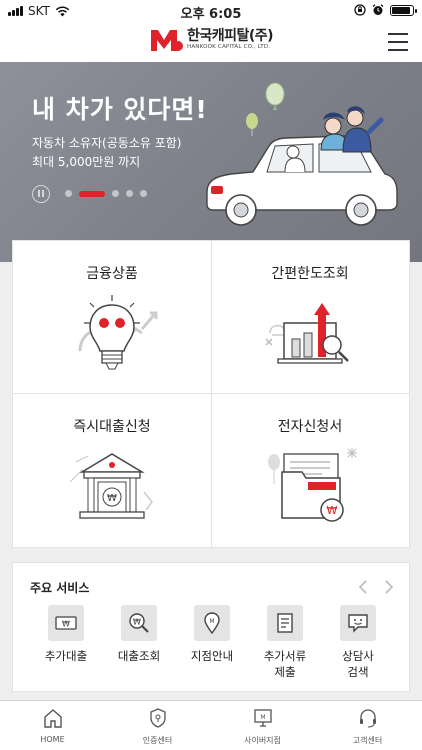 The height and width of the screenshot is (750, 422). I want to click on service-loan-inquiry: ₩ 대출조회, so click(139, 634).